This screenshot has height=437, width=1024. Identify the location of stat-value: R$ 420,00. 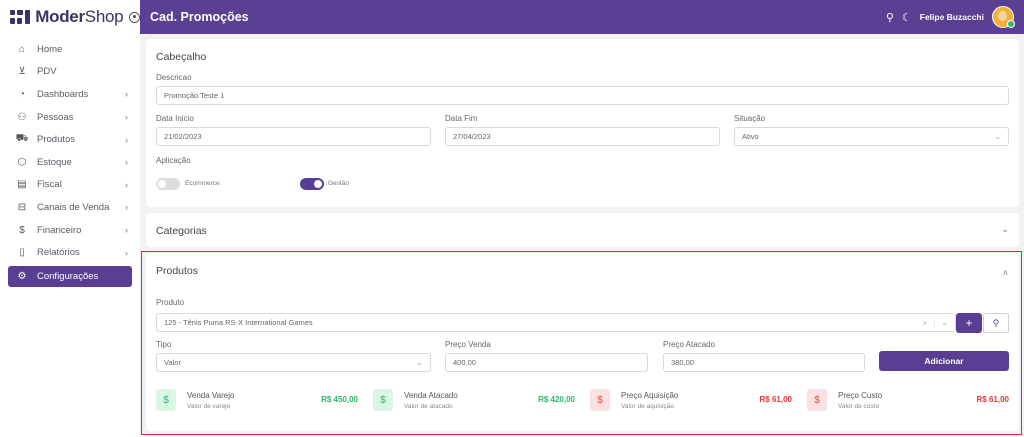
(556, 399).